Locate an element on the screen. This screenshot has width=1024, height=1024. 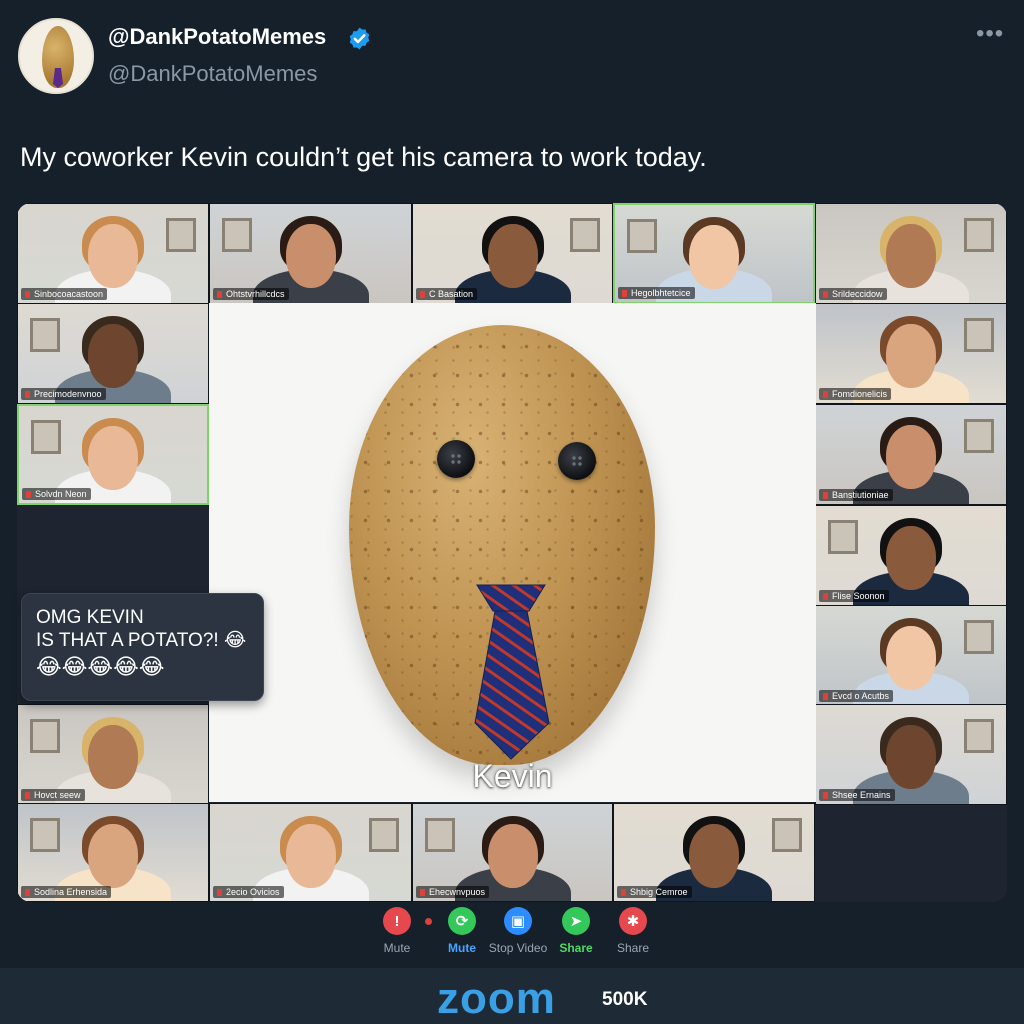
participant-tile: Evcd o Acutbs is located at coordinates (911, 655).